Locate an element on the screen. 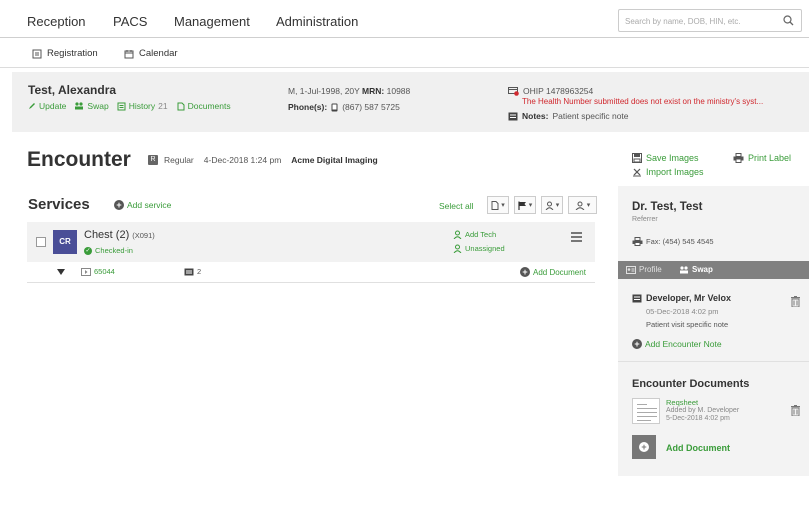 The width and height of the screenshot is (809, 523). save-images-button: Save Images is located at coordinates (665, 158).